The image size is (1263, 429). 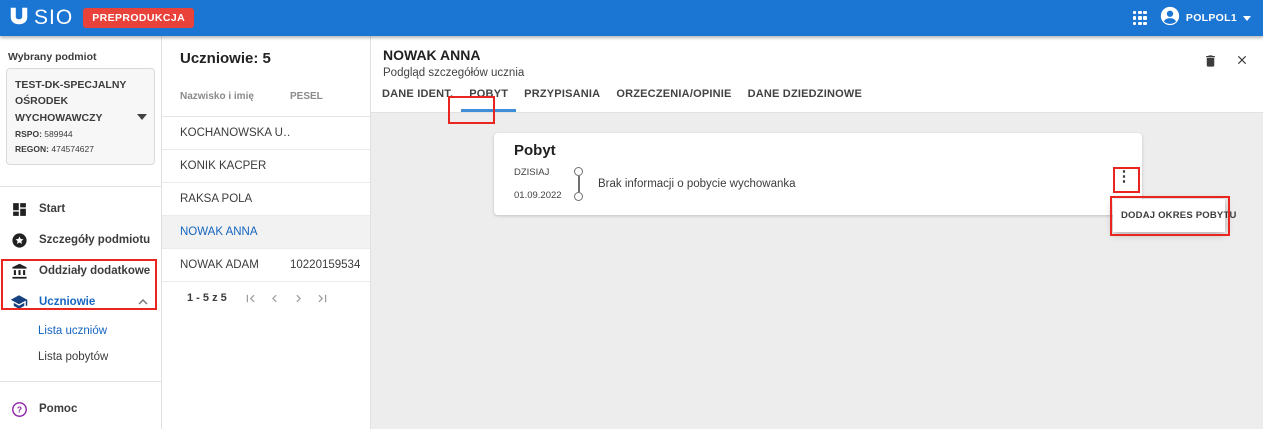 I want to click on table-row-selected: NOWAK ANNA, so click(x=266, y=232).